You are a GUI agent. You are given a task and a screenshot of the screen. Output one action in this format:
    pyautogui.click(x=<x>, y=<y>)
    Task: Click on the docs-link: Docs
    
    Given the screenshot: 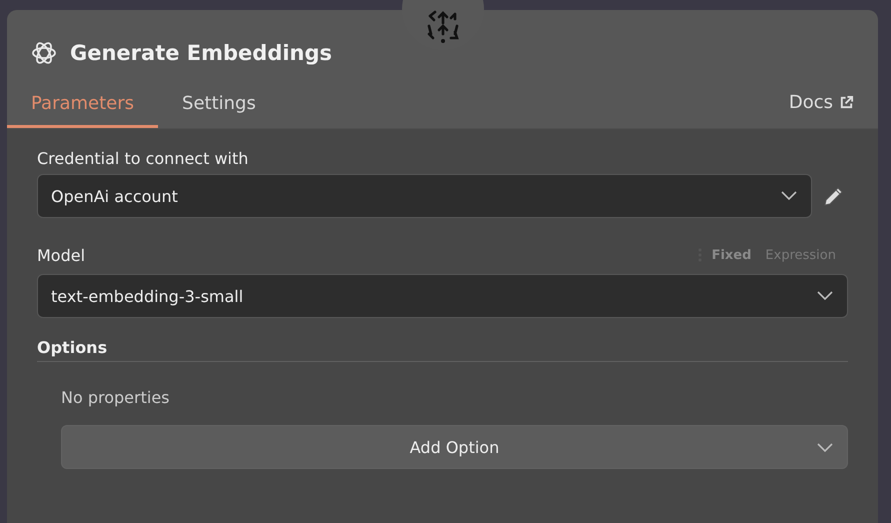 What is the action you would take?
    pyautogui.click(x=833, y=105)
    